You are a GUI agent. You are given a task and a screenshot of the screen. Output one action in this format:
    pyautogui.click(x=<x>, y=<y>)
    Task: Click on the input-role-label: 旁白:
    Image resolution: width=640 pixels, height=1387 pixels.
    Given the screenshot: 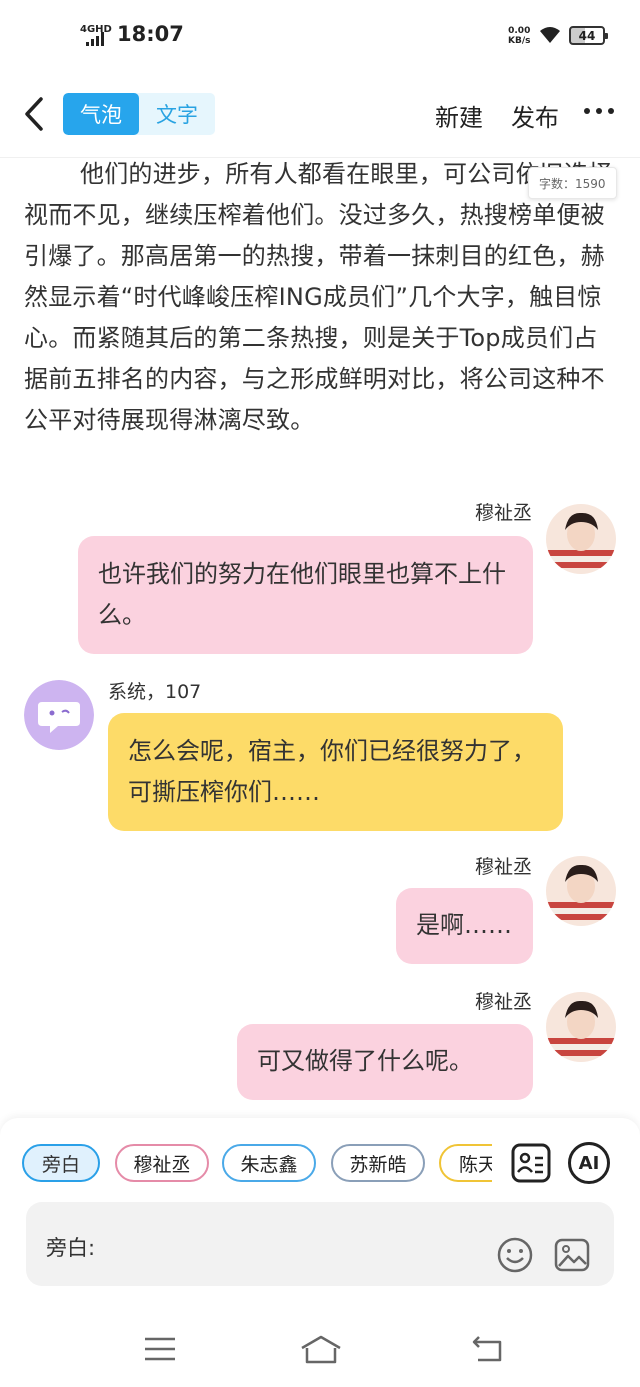 What is the action you would take?
    pyautogui.click(x=71, y=1248)
    